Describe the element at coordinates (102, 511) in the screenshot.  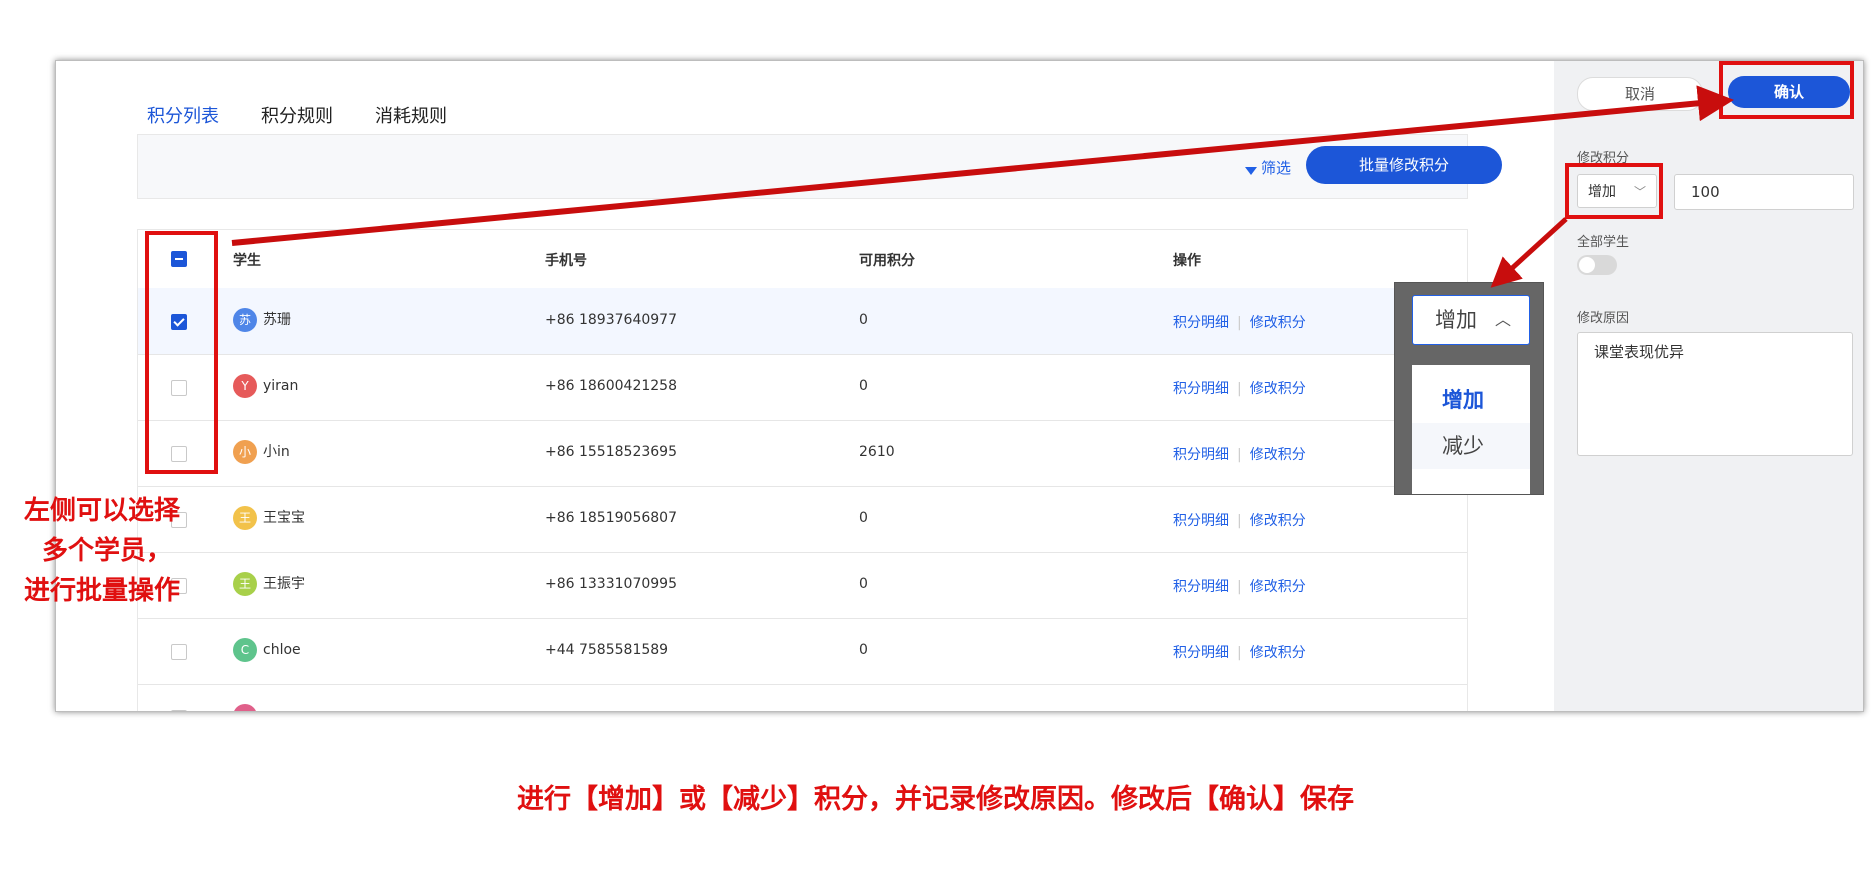
I see `note-line: 左侧可以选择` at that location.